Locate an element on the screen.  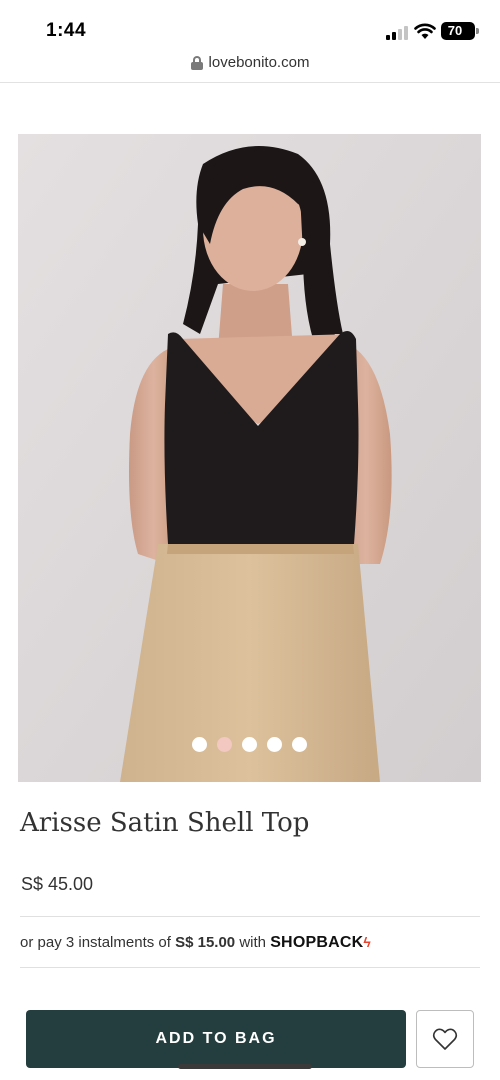
carousel-dots is located at coordinates (249, 744).